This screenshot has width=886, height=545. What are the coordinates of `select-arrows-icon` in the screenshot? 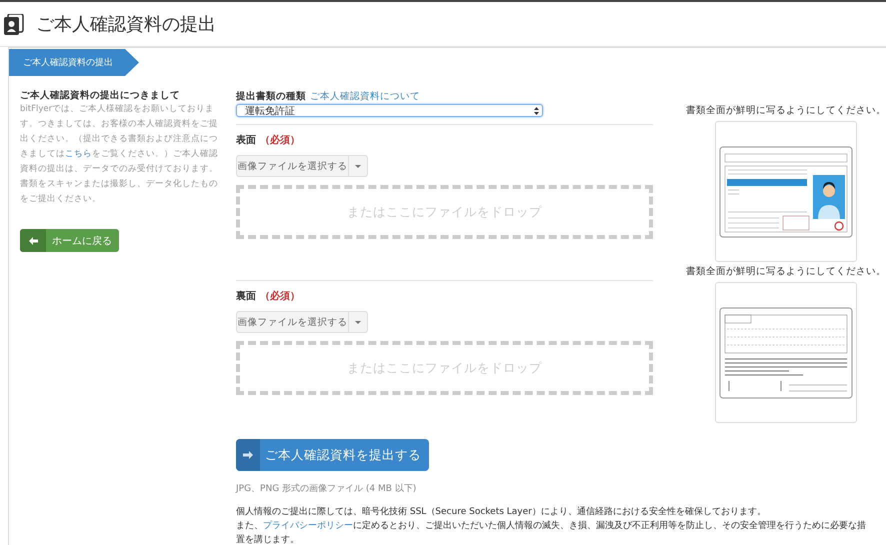 It's located at (536, 110).